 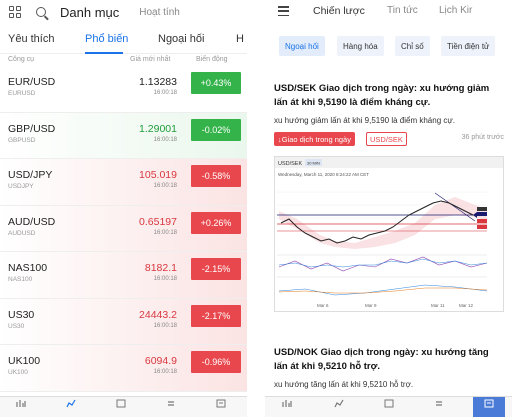 I want to click on instrument-price: 1.29001, so click(x=158, y=128).